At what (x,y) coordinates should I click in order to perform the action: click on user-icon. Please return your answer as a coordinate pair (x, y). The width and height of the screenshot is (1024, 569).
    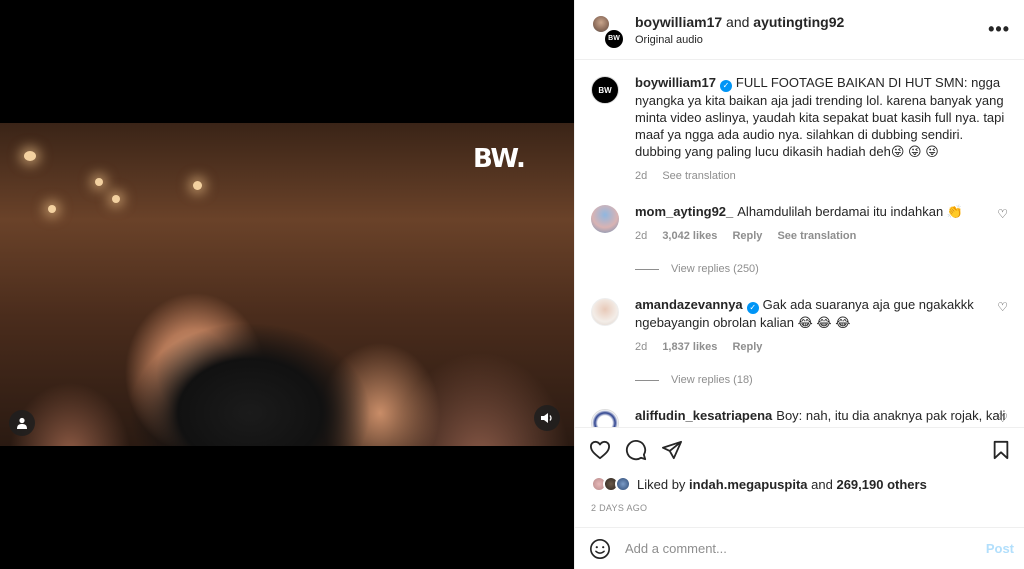
    Looking at the image, I should click on (22, 423).